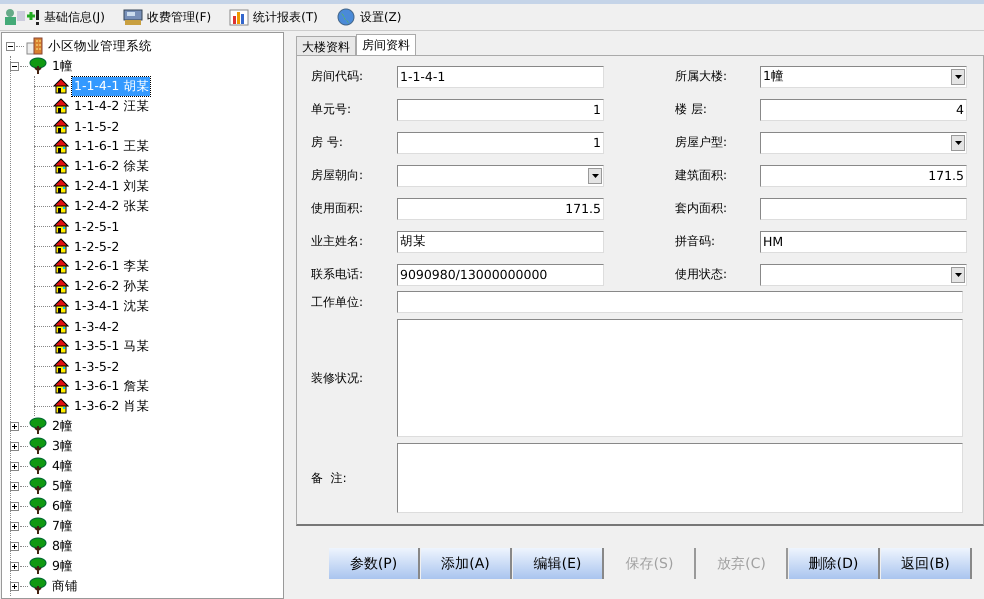 This screenshot has width=984, height=599. I want to click on tree-item: 1-3-6-1 詹某, so click(112, 386).